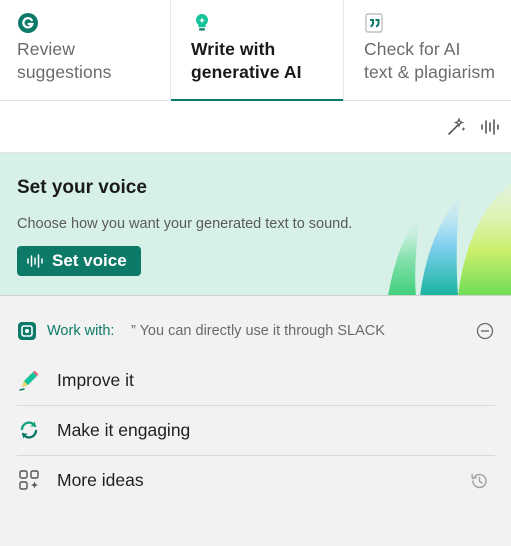 This screenshot has width=511, height=546. What do you see at coordinates (89, 260) in the screenshot?
I see `set-voice-label: Set voice` at bounding box center [89, 260].